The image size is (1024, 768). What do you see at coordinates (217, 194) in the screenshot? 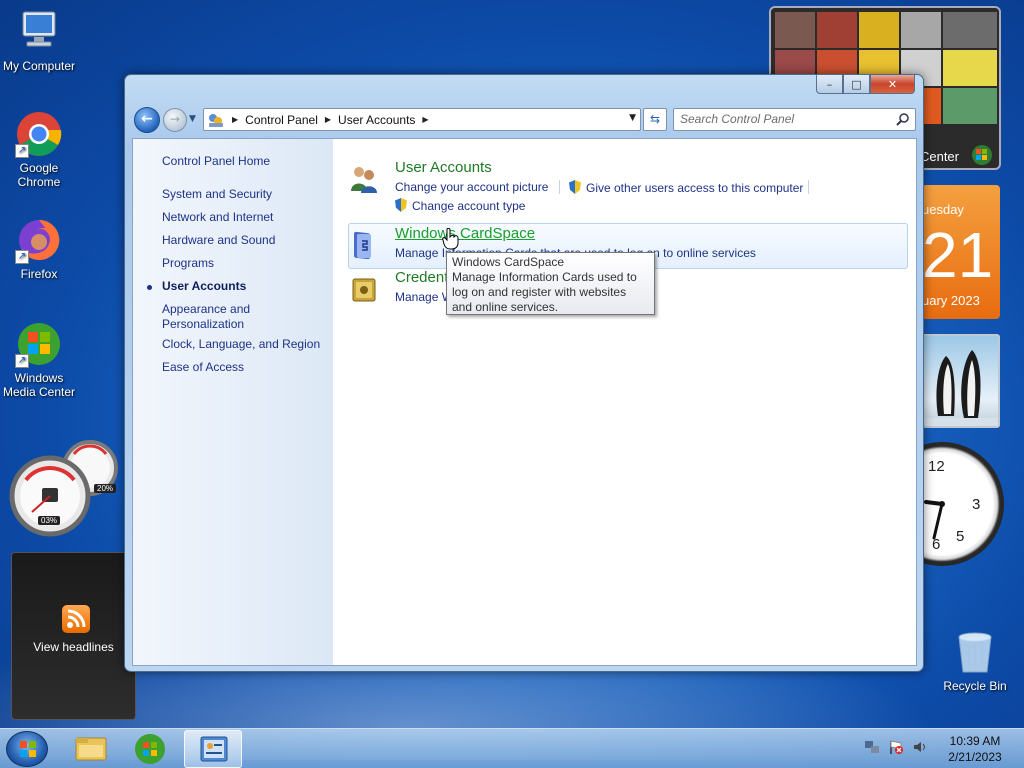
I see `nav-system-and-security: System and Security` at bounding box center [217, 194].